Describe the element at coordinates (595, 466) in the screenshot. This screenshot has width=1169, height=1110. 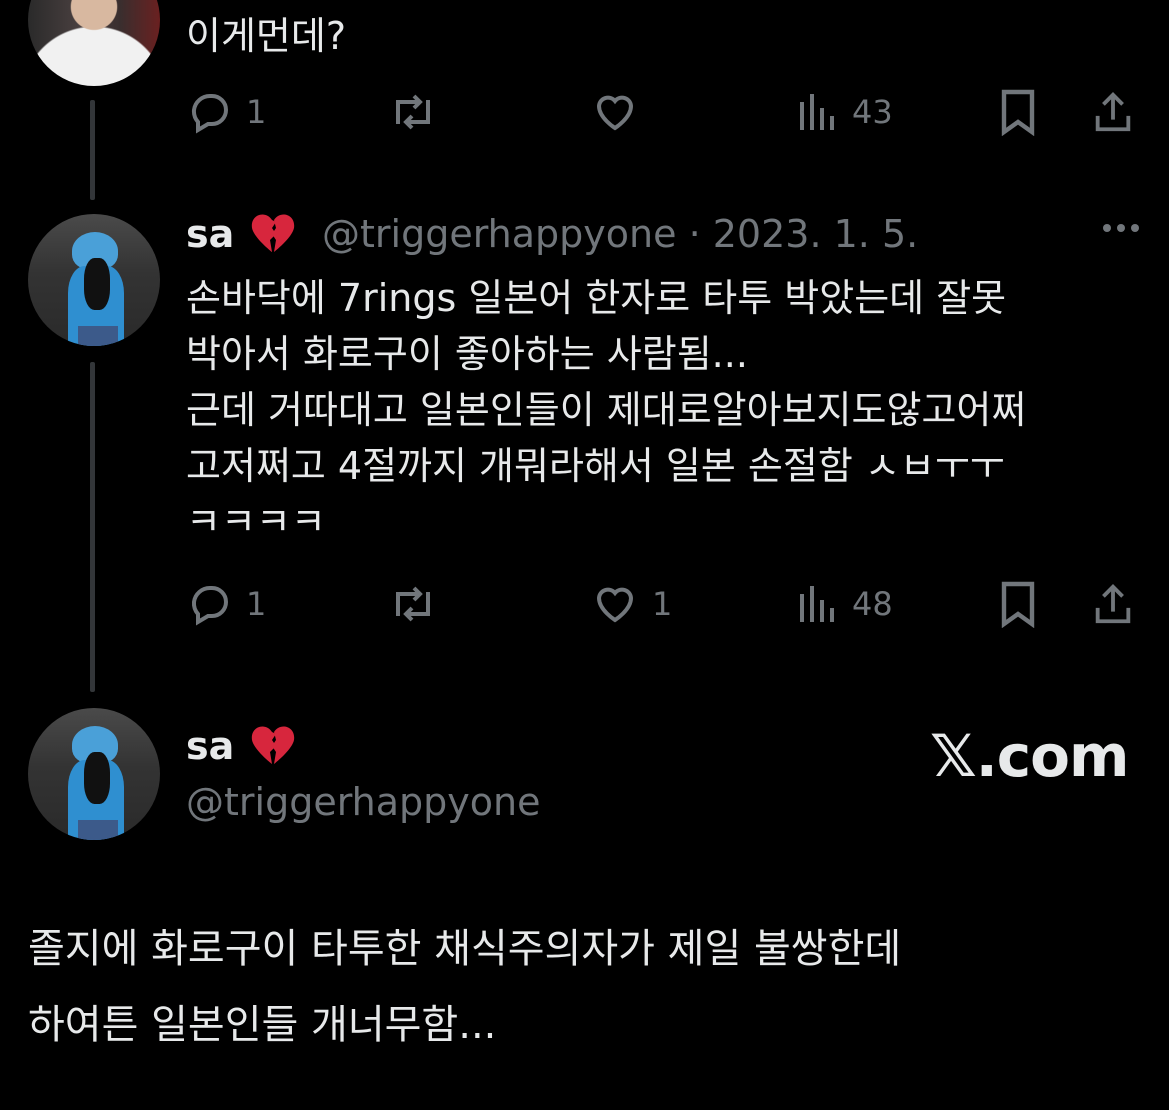
I see `tweet-line: 고저쩌고 4절까지 개뭐라해서 일본 손절함 ㅅㅂㅜㅜ` at that location.